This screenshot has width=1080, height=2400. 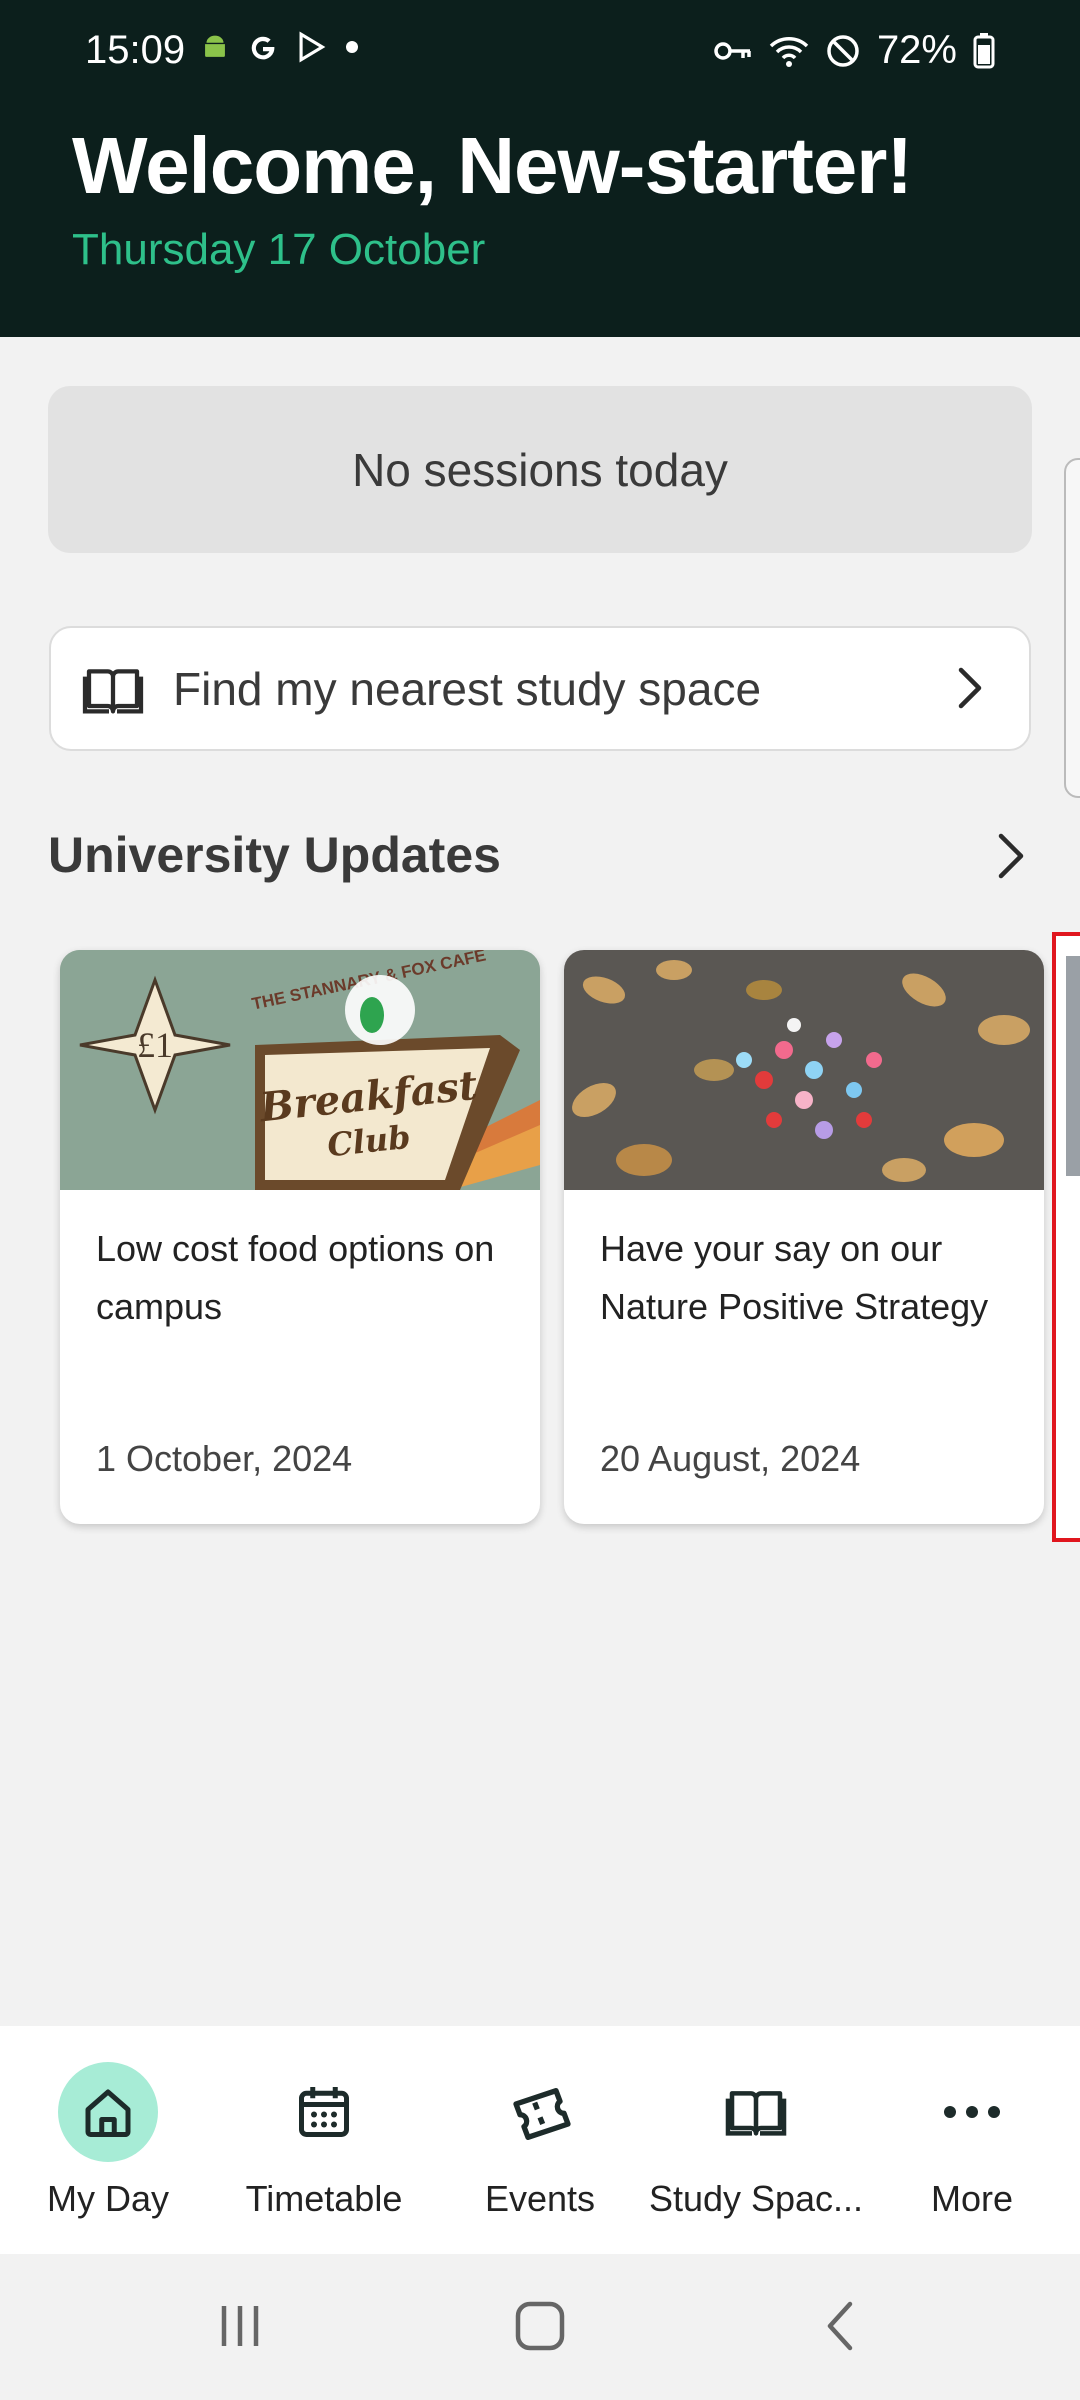 I want to click on android-icon, so click(x=215, y=46).